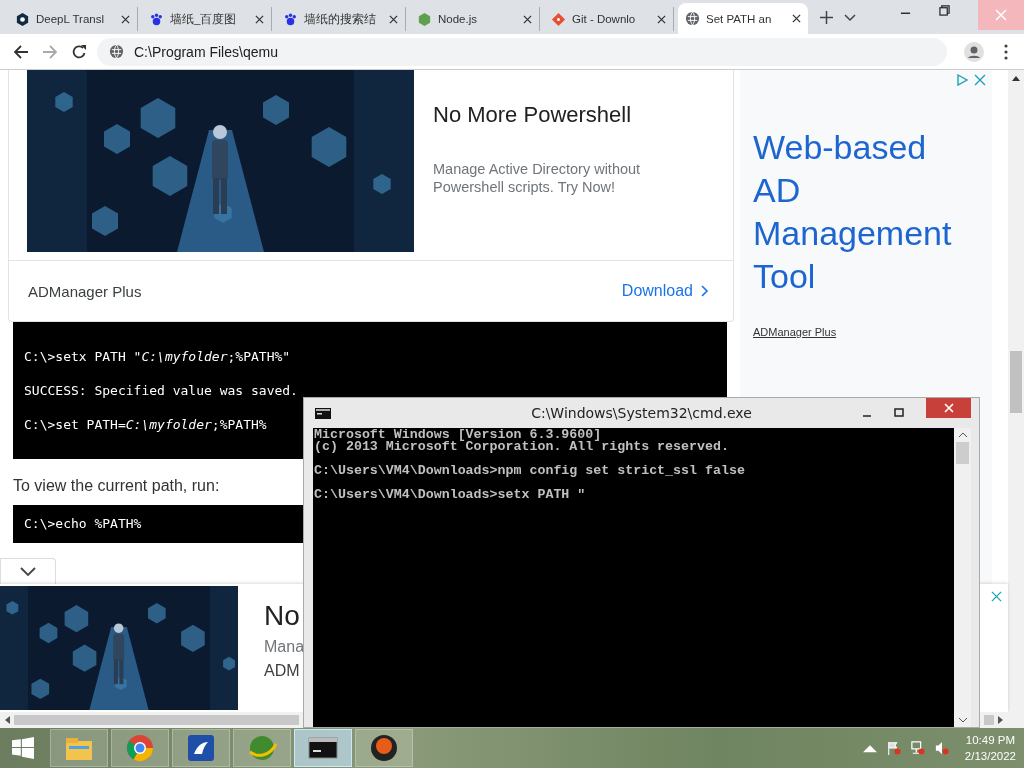  Describe the element at coordinates (990, 740) in the screenshot. I see `clock-time: 10:49 PM` at that location.